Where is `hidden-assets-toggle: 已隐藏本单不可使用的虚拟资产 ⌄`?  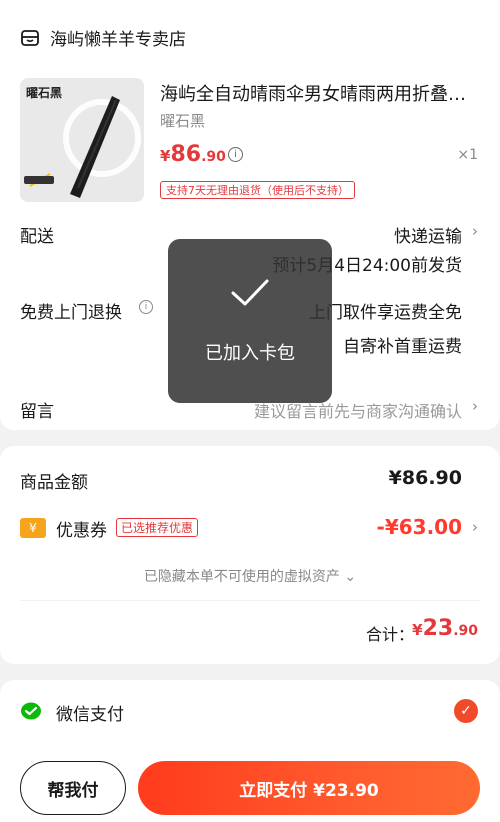 hidden-assets-toggle: 已隐藏本单不可使用的虚拟资产 ⌄ is located at coordinates (250, 576).